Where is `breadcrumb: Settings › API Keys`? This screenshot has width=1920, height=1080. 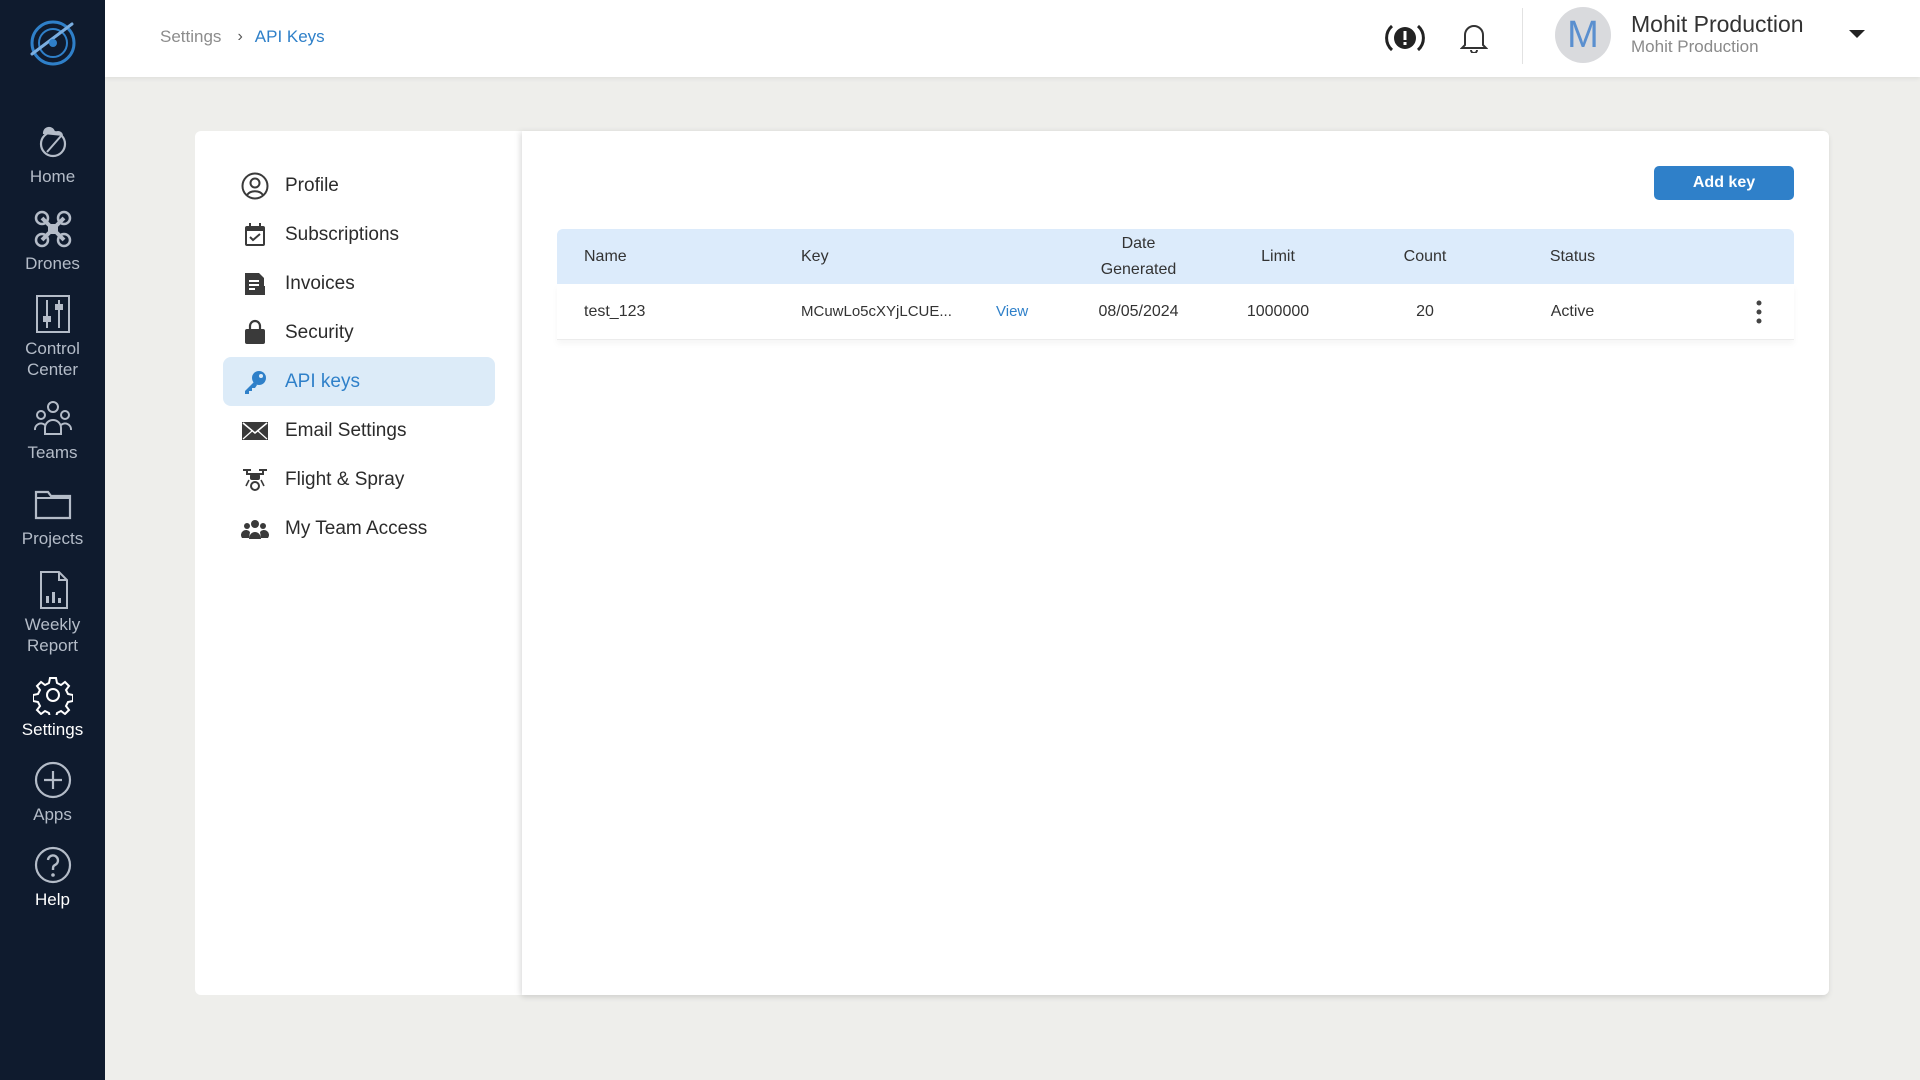 breadcrumb: Settings › API Keys is located at coordinates (242, 37).